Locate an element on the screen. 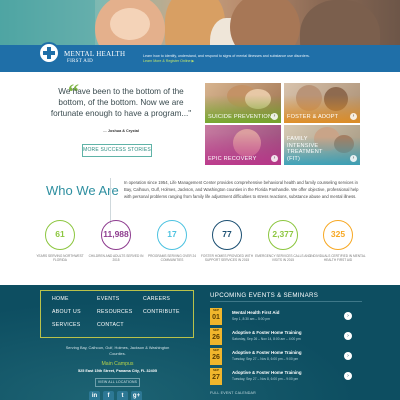 The height and width of the screenshot is (400, 400). stat-caption: YEARS SERVING NORTHWEST FLORIDA is located at coordinates (60, 258).